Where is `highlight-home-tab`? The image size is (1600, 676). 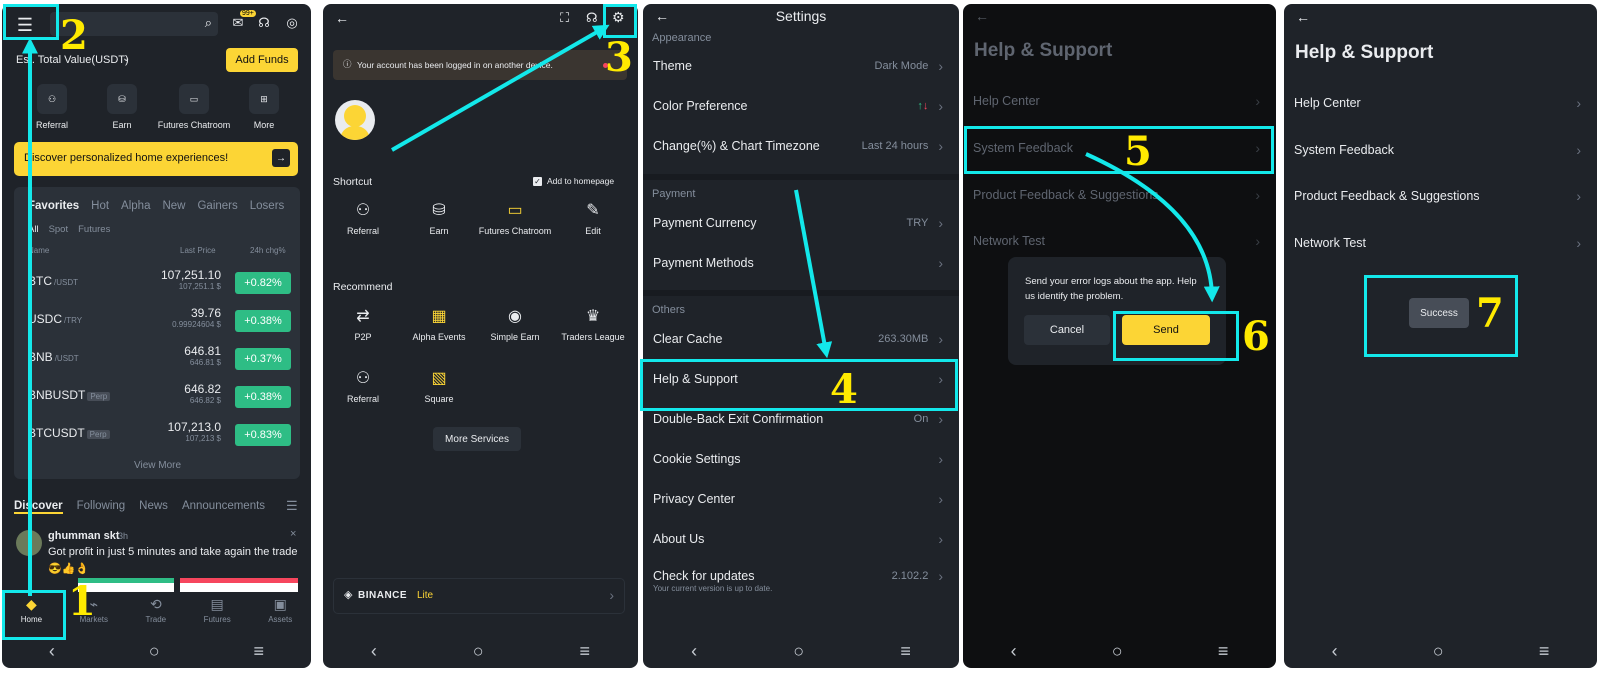 highlight-home-tab is located at coordinates (34, 615).